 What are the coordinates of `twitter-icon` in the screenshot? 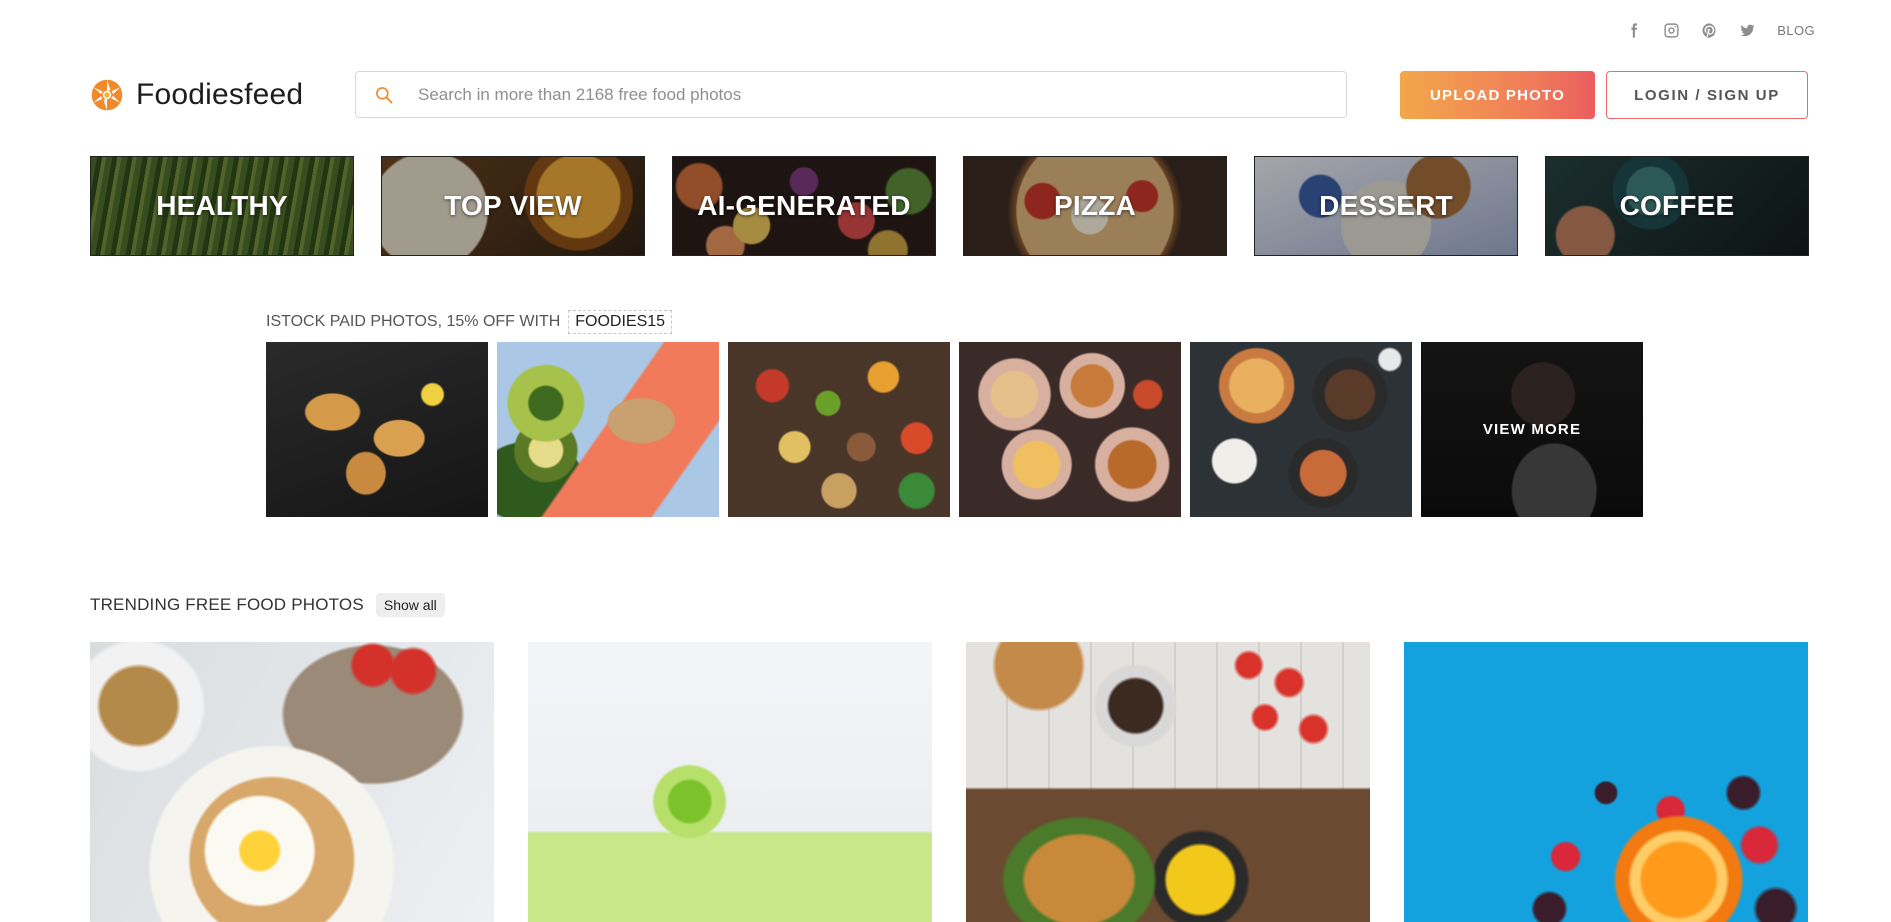 It's located at (1747, 30).